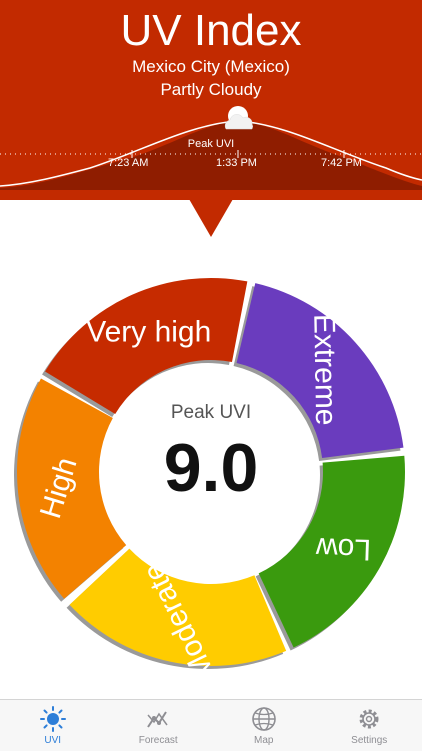 The width and height of the screenshot is (422, 751). Describe the element at coordinates (211, 218) in the screenshot. I see `header-pointer` at that location.